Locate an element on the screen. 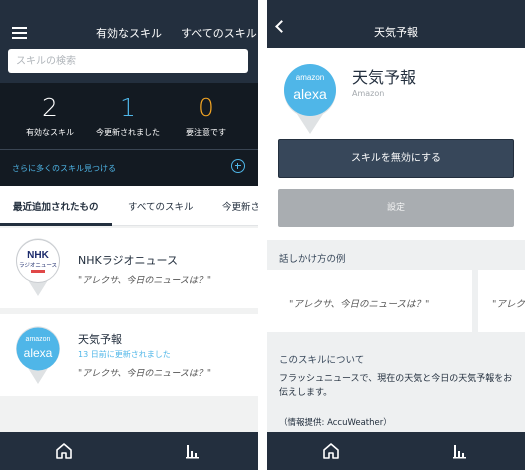 This screenshot has width=525, height=470. svg-text: NHK is located at coordinates (38, 255).